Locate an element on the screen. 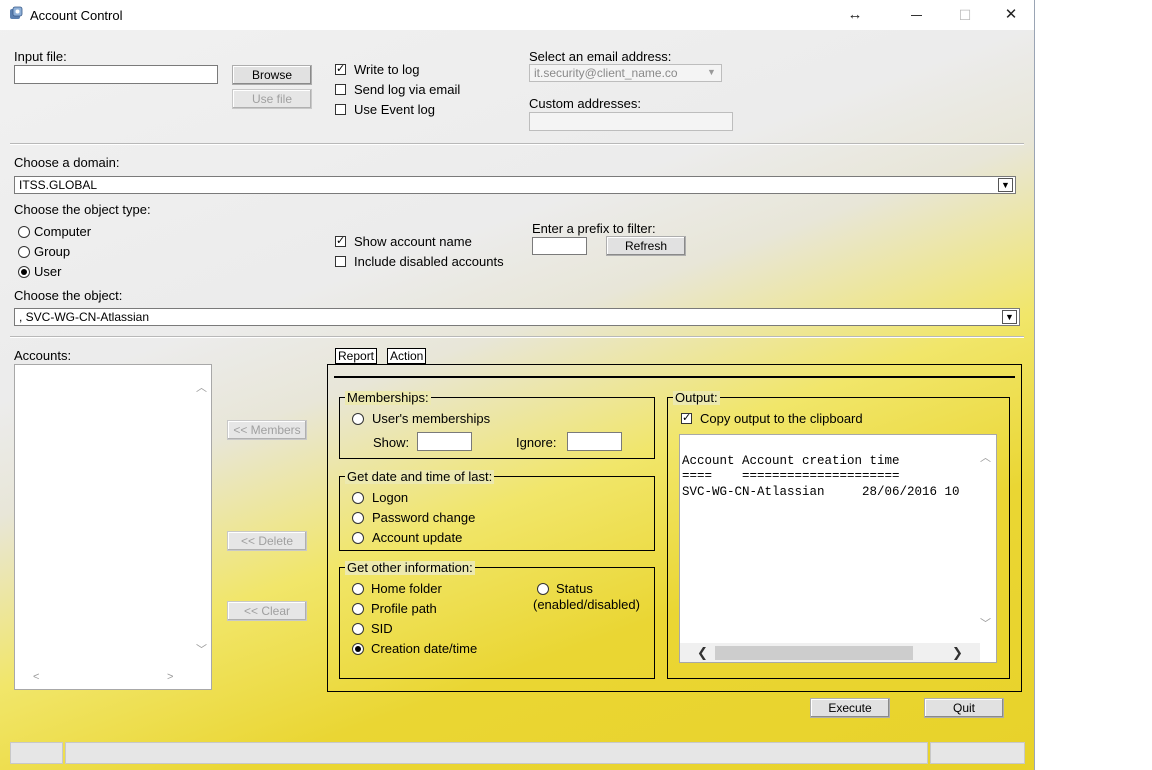 The height and width of the screenshot is (770, 1152). radio-creation-date-label: Creation date/time is located at coordinates (424, 648).